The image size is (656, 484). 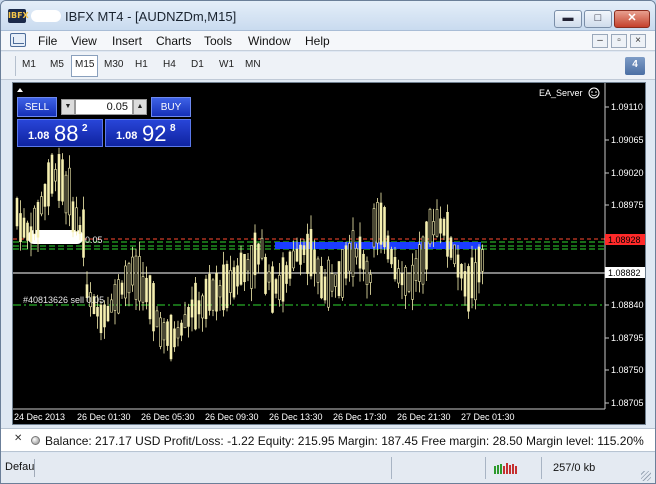 I want to click on menu-file: File, so click(x=47, y=41).